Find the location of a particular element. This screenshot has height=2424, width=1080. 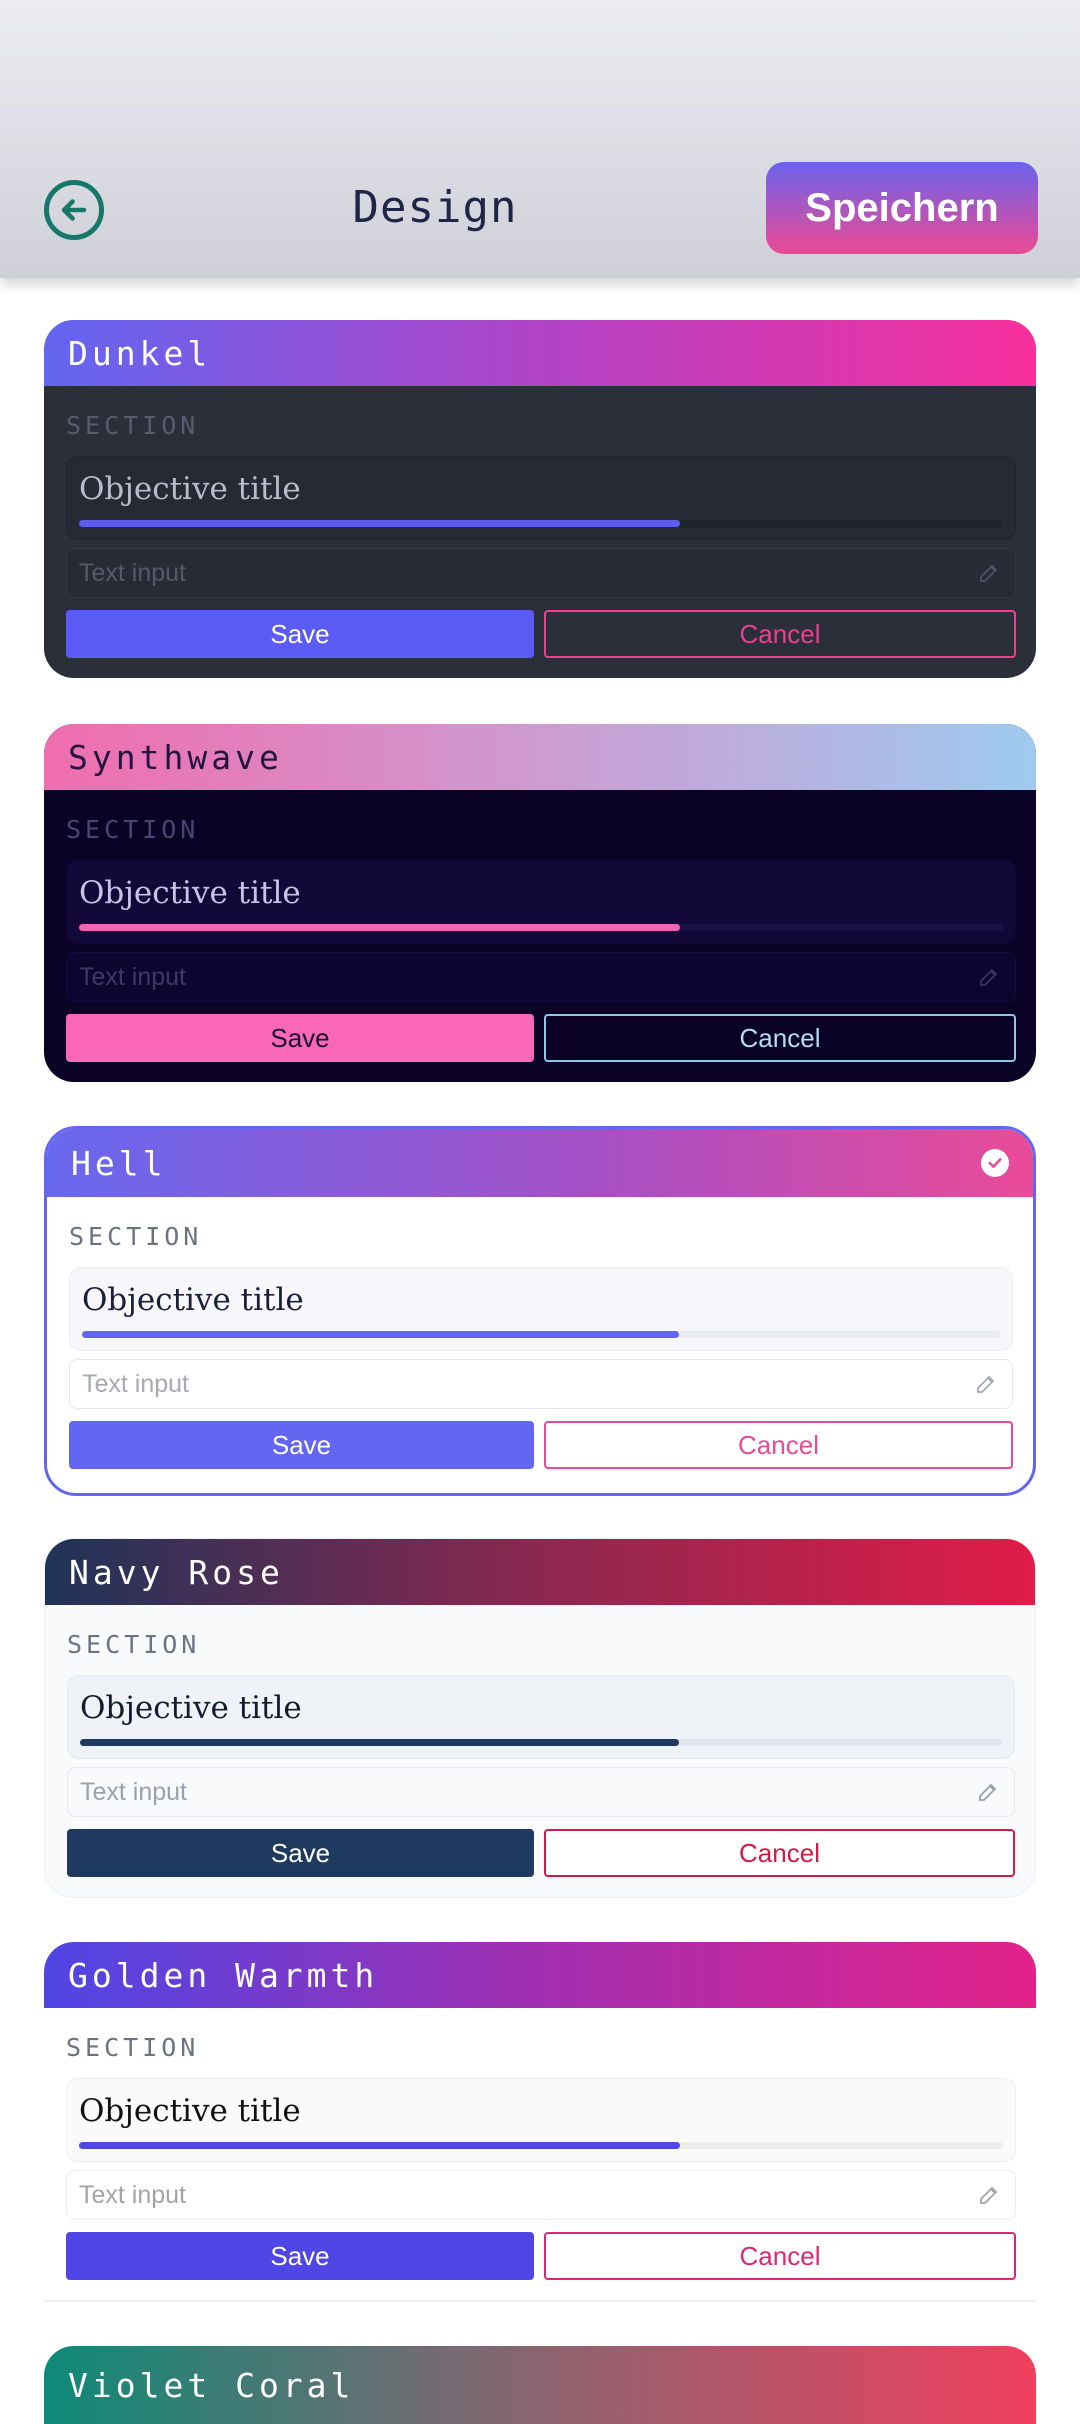

save-button: Speichern is located at coordinates (902, 208).